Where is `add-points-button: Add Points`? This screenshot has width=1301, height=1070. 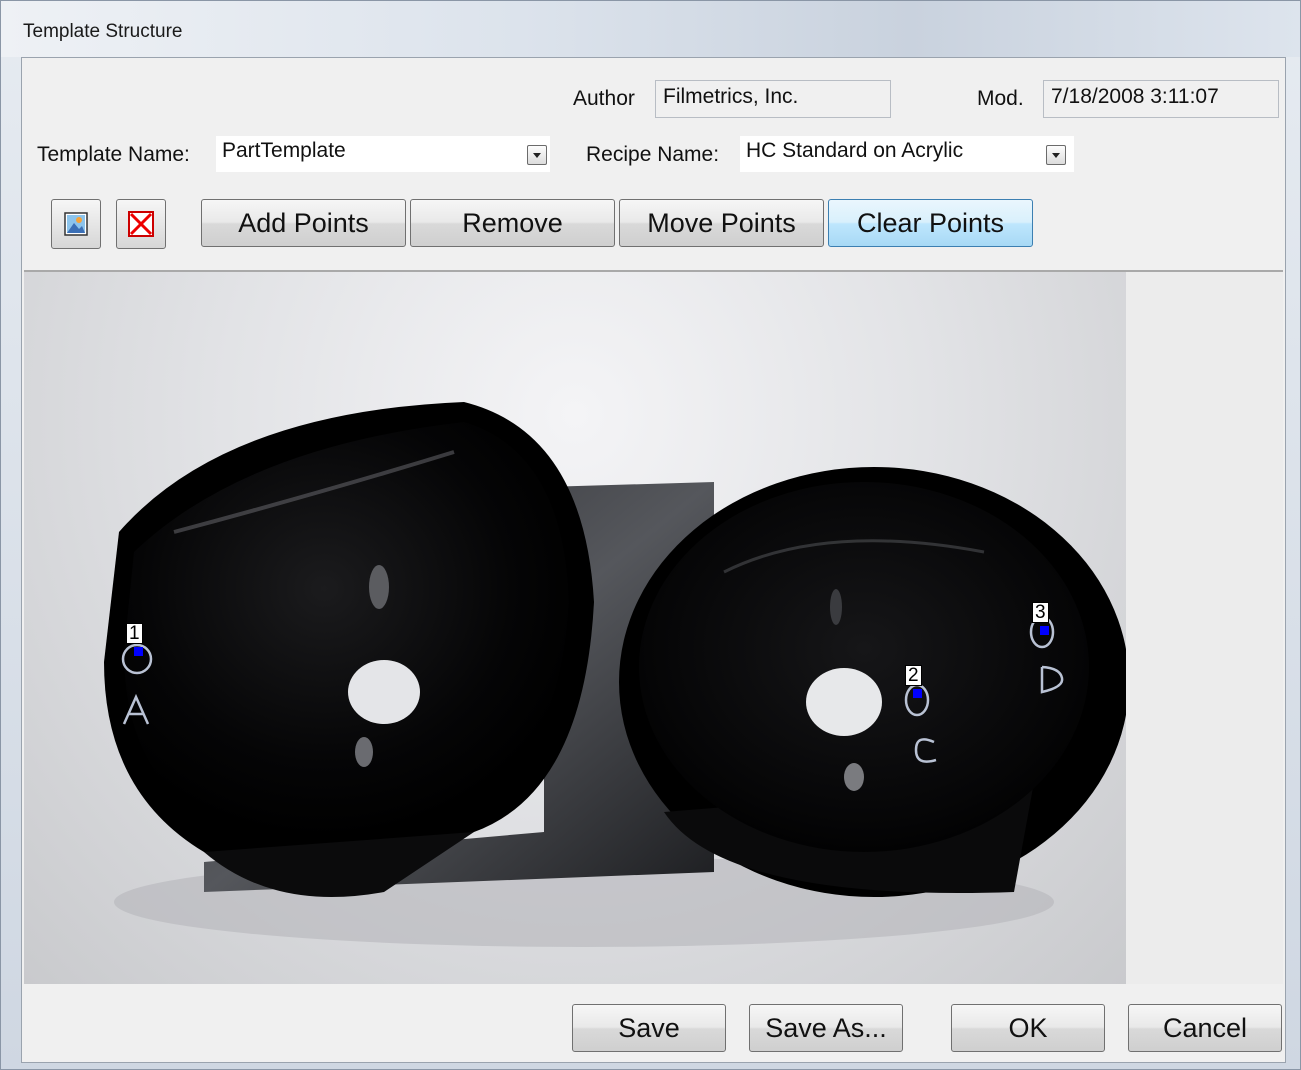 add-points-button: Add Points is located at coordinates (303, 223).